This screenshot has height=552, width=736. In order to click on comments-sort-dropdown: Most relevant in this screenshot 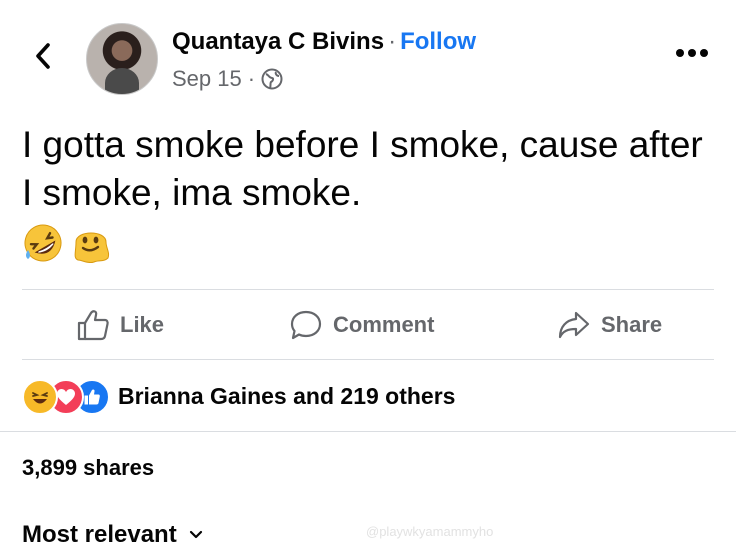, I will do `click(112, 535)`.